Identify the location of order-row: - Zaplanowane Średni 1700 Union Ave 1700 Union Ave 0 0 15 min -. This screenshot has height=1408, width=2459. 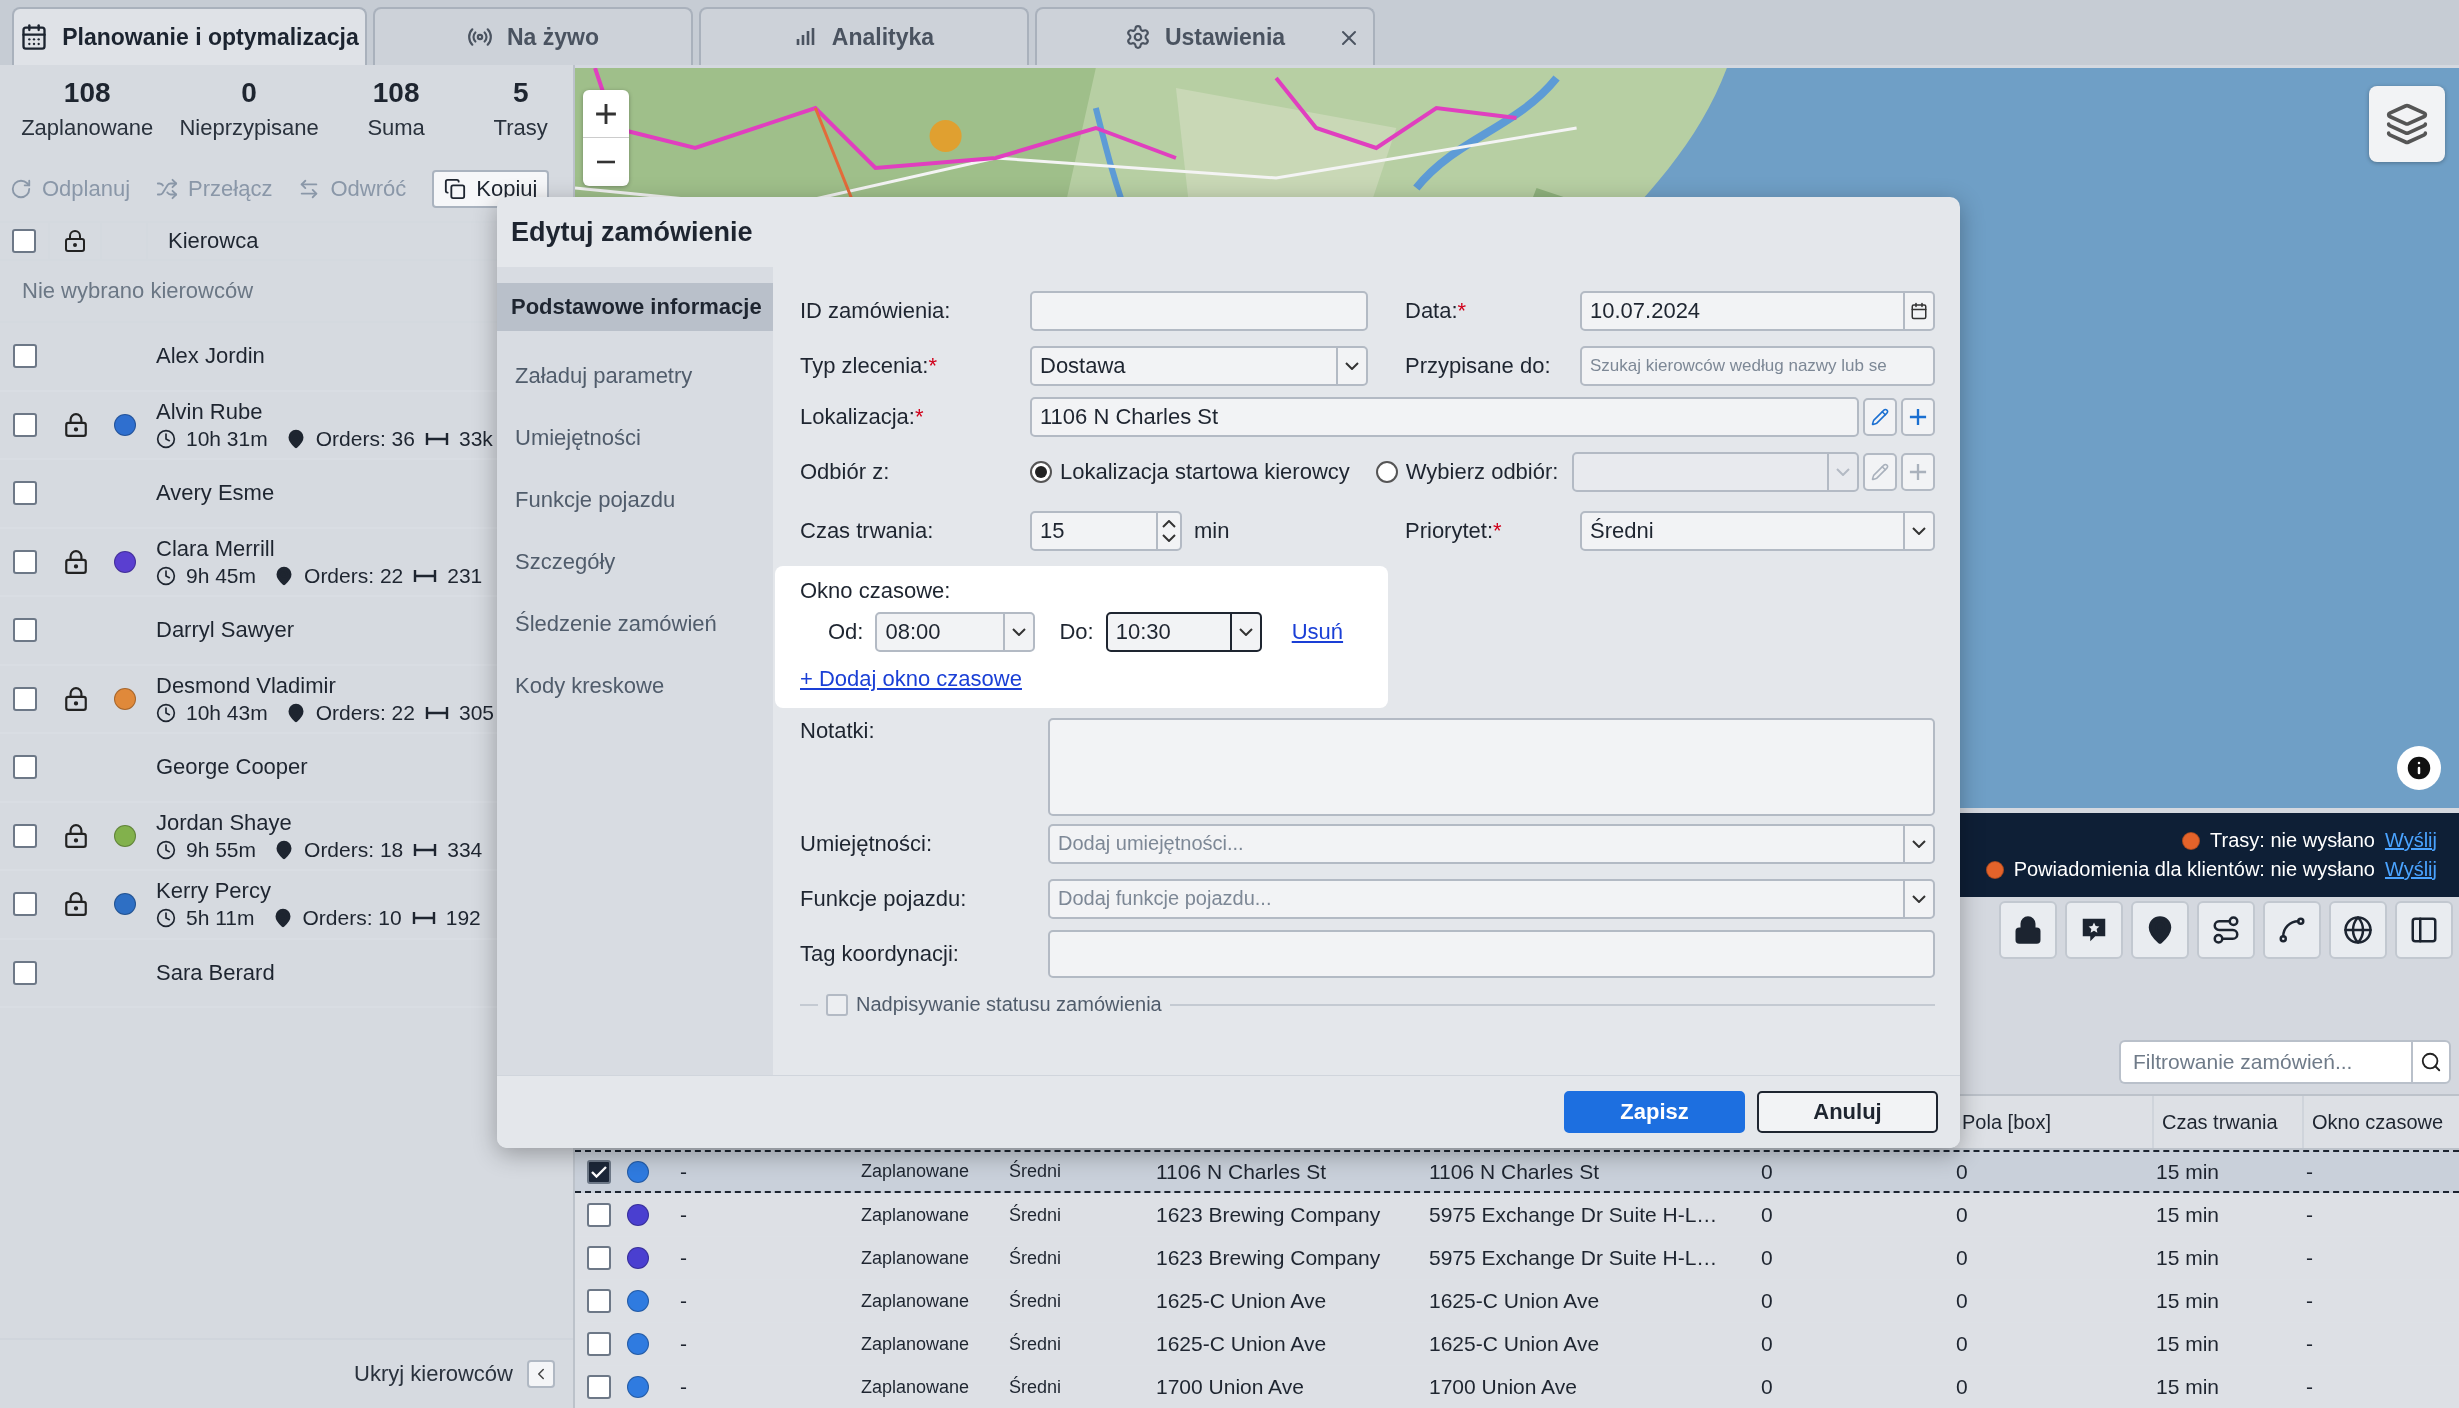
(1517, 1386).